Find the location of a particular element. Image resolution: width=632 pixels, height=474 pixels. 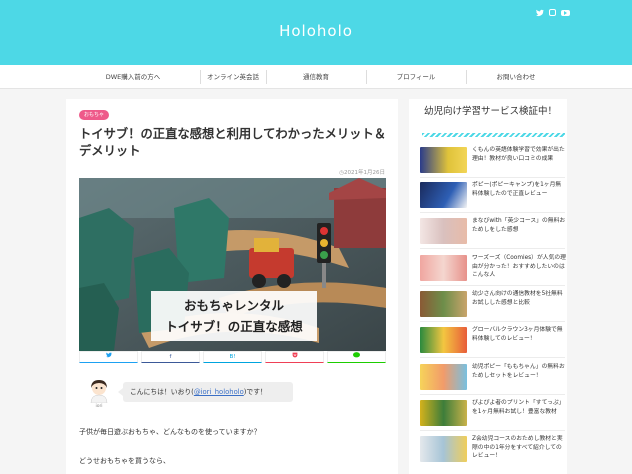

post-title: トイサブ！の正直な感想と利用してわかったメリット＆デメリット is located at coordinates (233, 142).